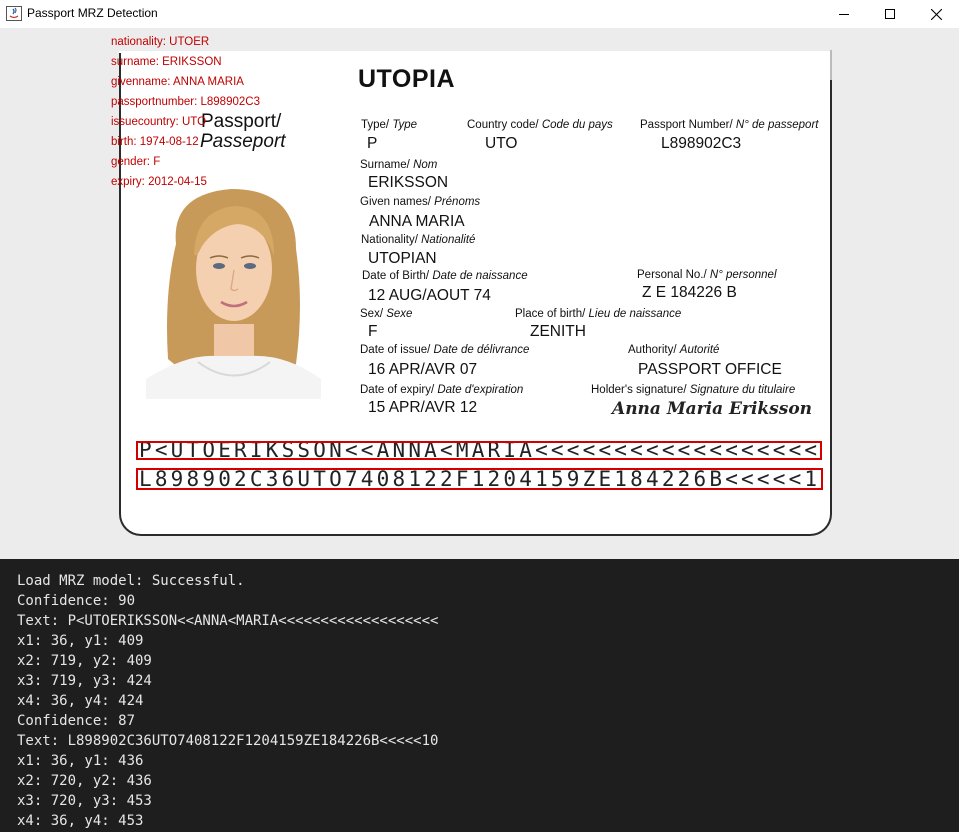 The width and height of the screenshot is (959, 832). I want to click on date-of-issue-value: 16 APR/AVR 07, so click(423, 369).